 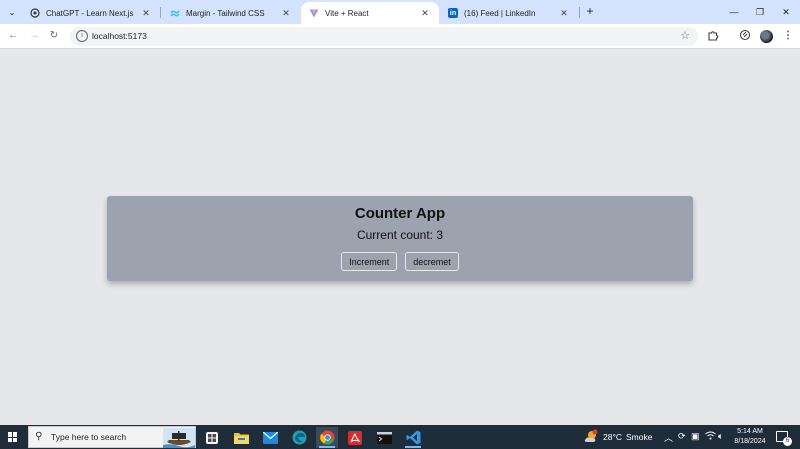 I want to click on tab-tailwind: Margin - Tailwind CSS ✕, so click(x=231, y=13).